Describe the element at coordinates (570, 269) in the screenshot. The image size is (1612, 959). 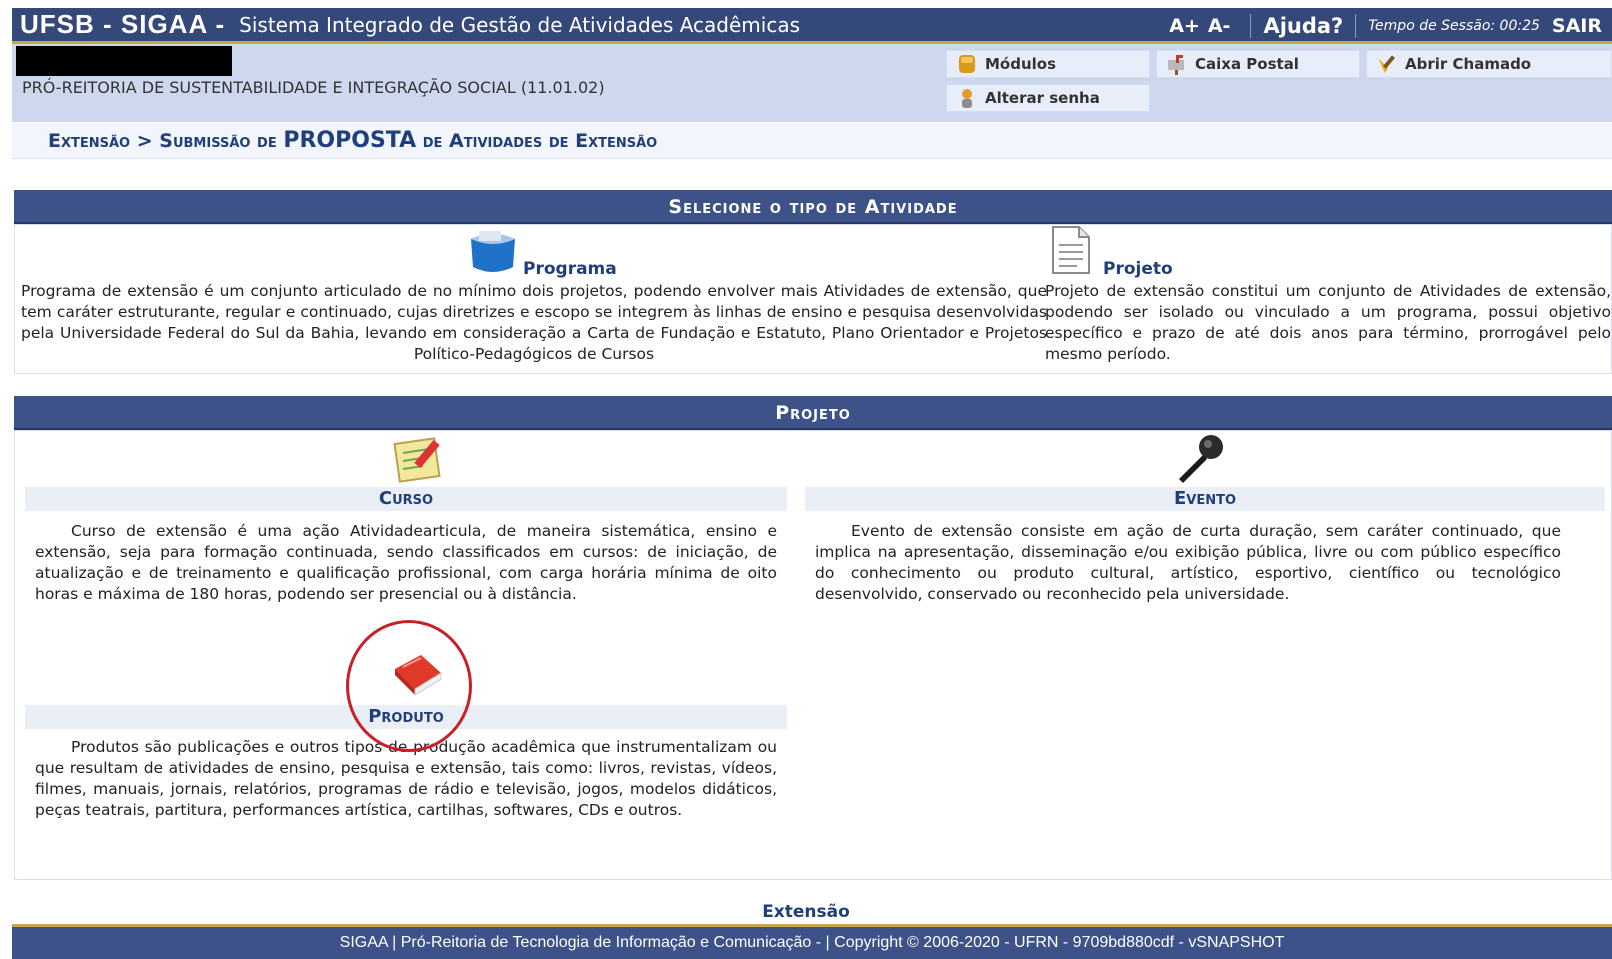
I see `programa-label: Programa` at that location.